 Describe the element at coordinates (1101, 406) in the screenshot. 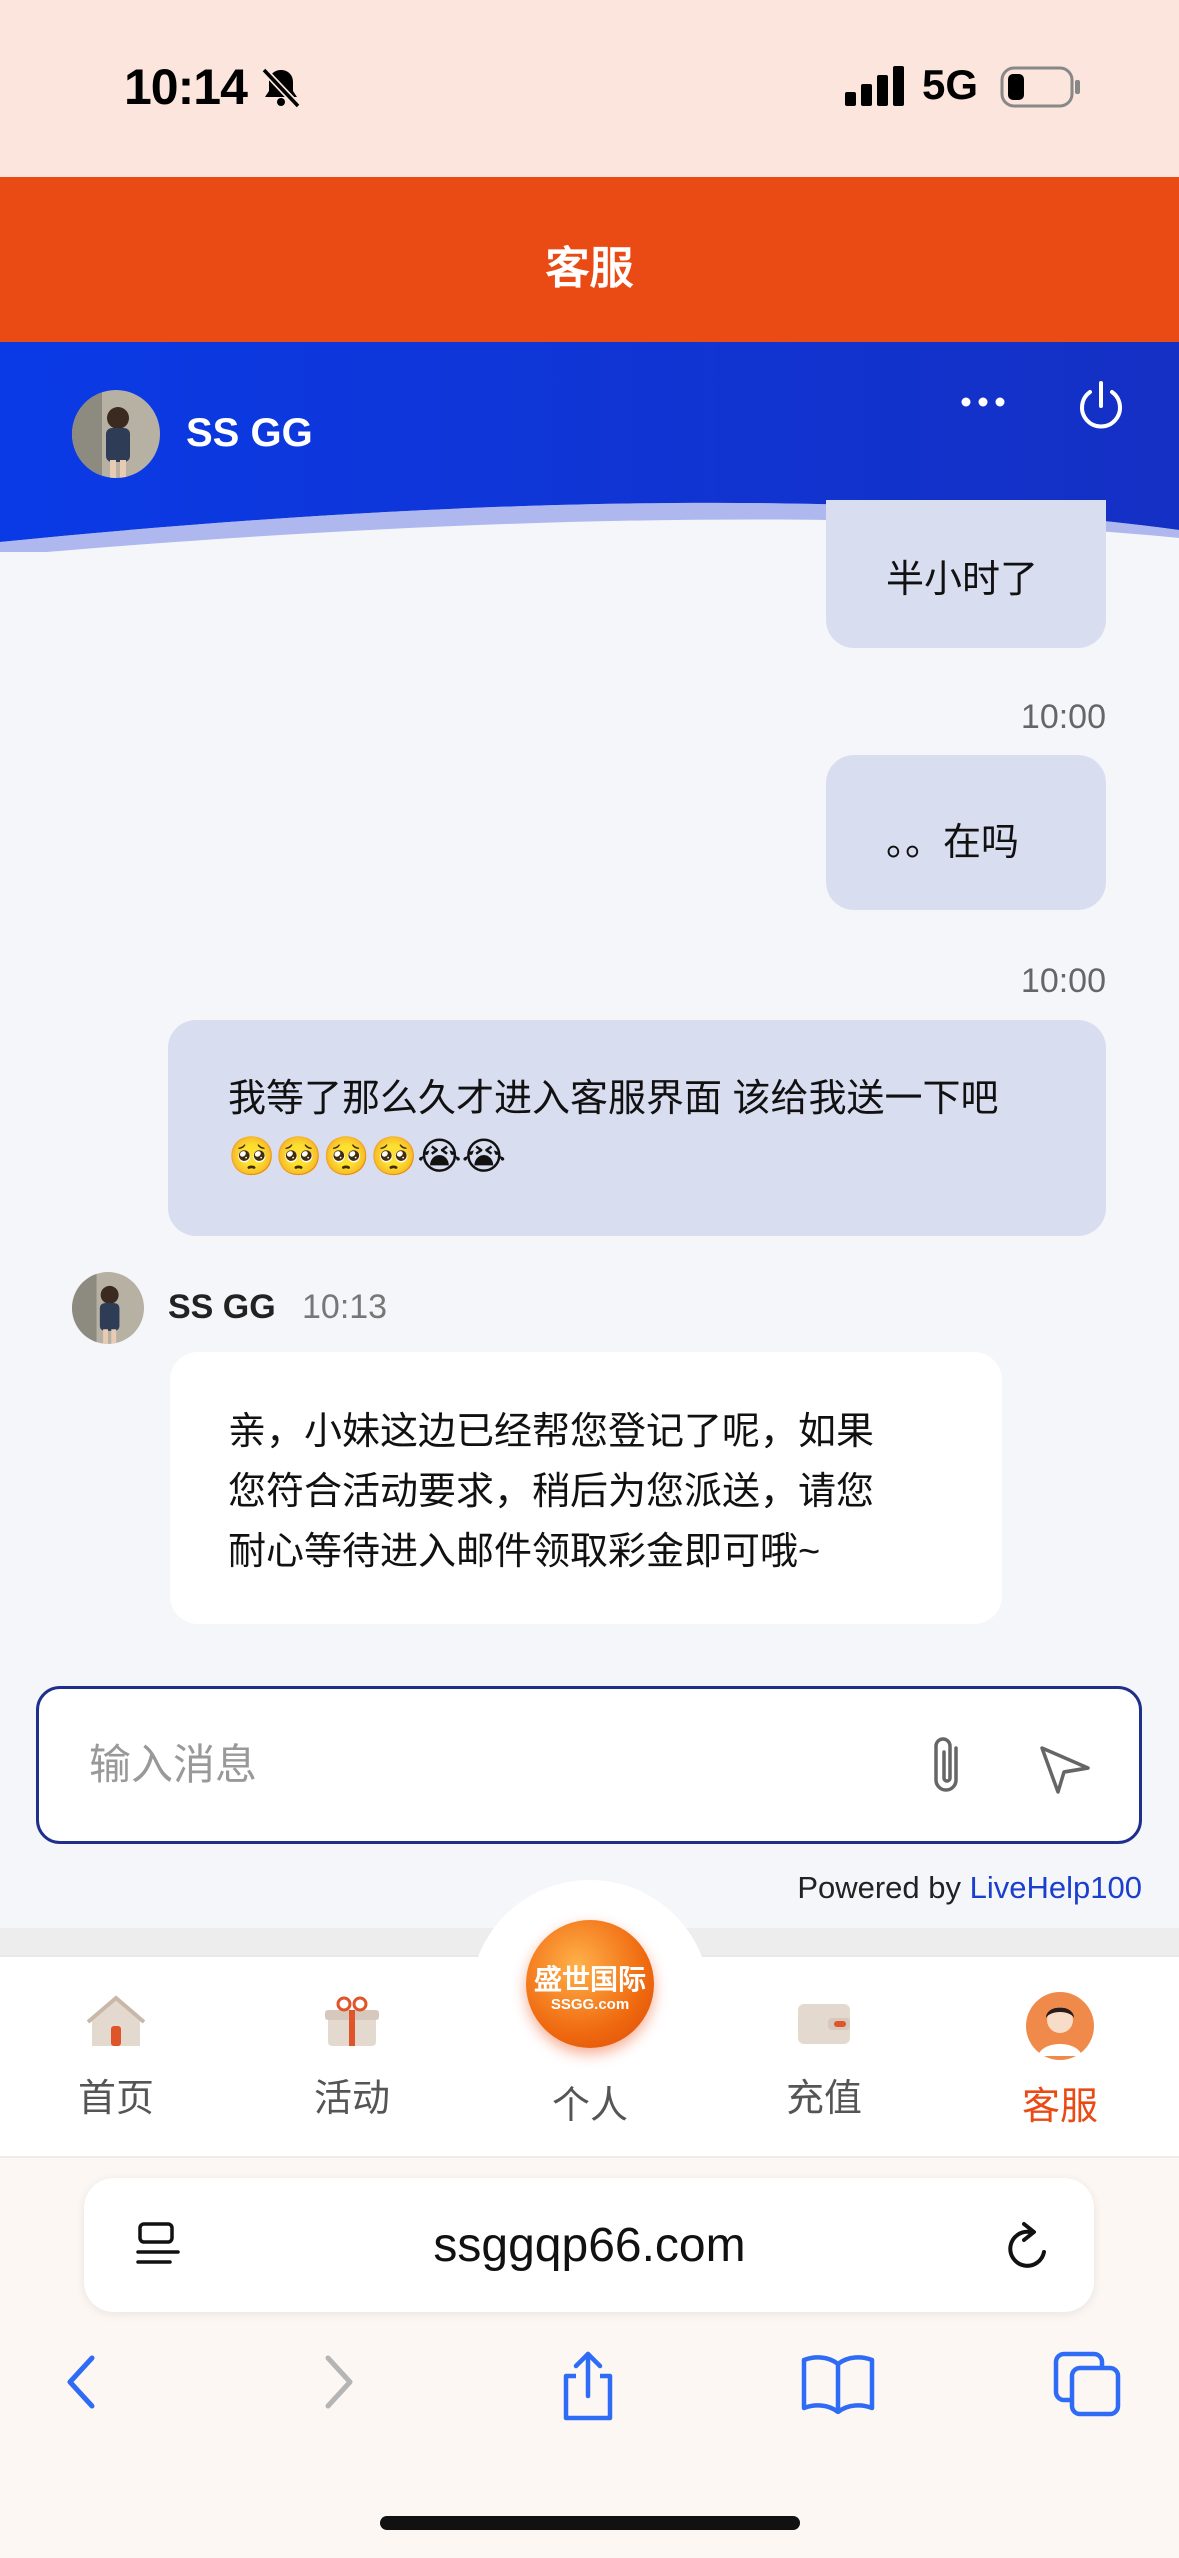

I see `power-icon` at that location.